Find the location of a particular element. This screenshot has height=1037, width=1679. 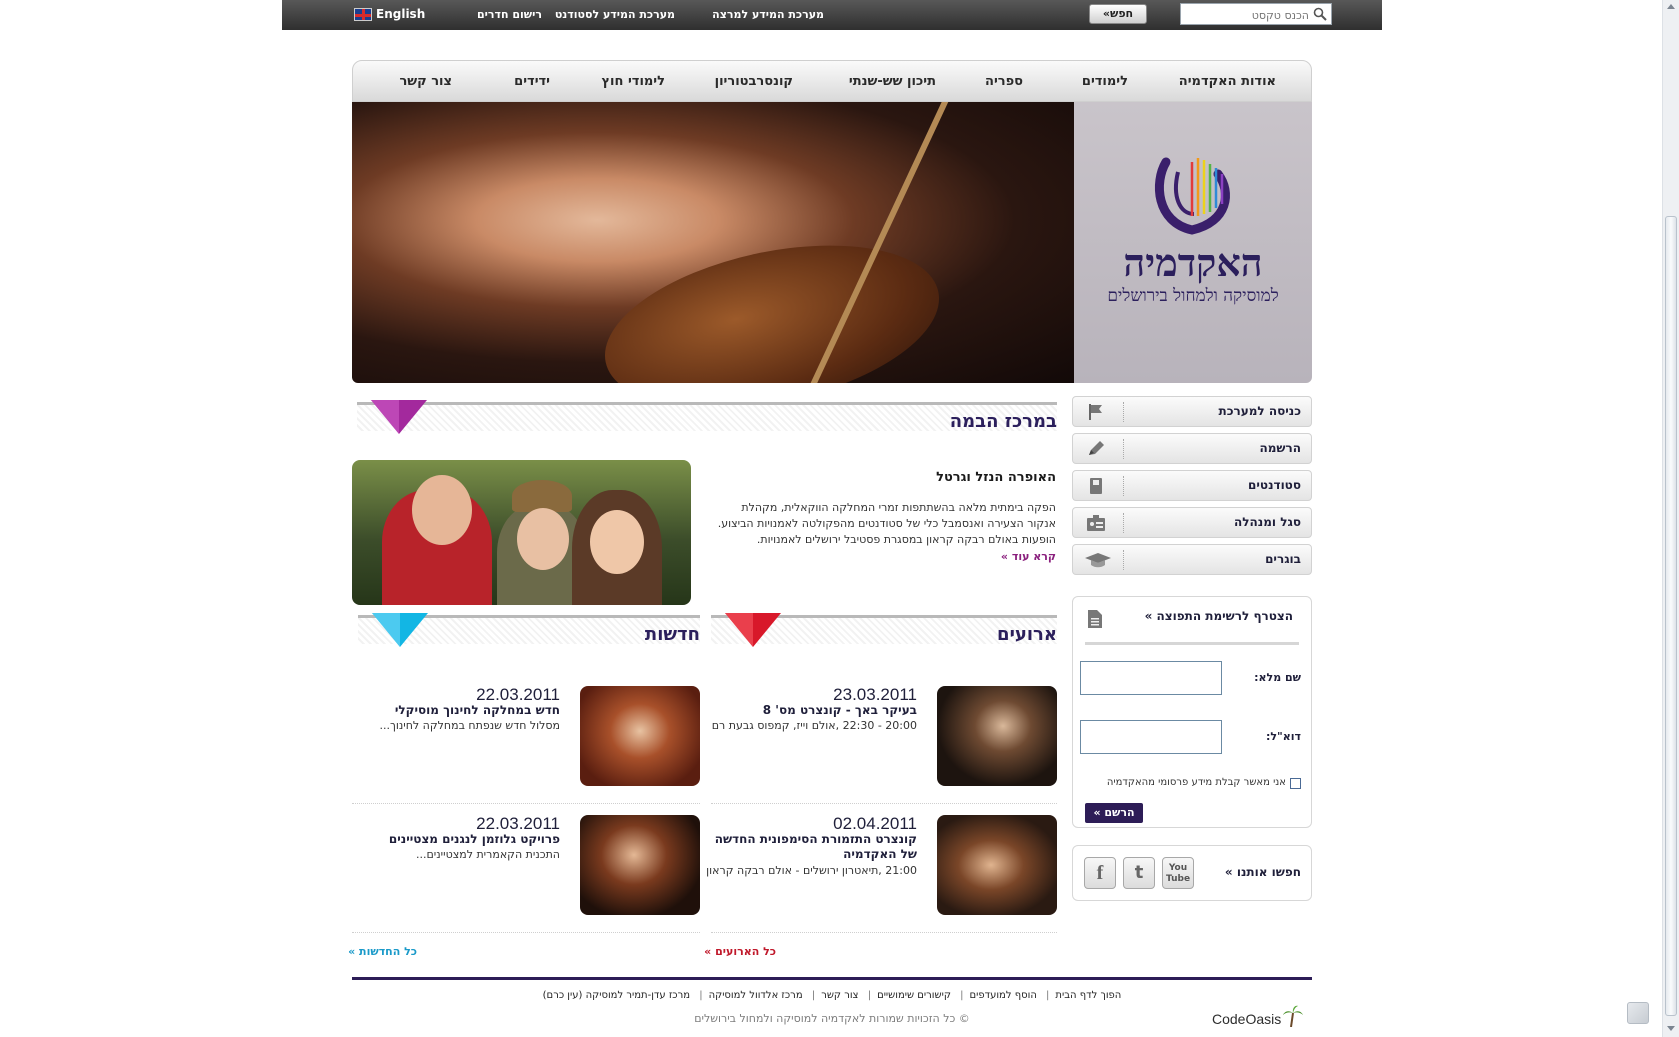

side-item-label: בוגרים is located at coordinates (1283, 559).